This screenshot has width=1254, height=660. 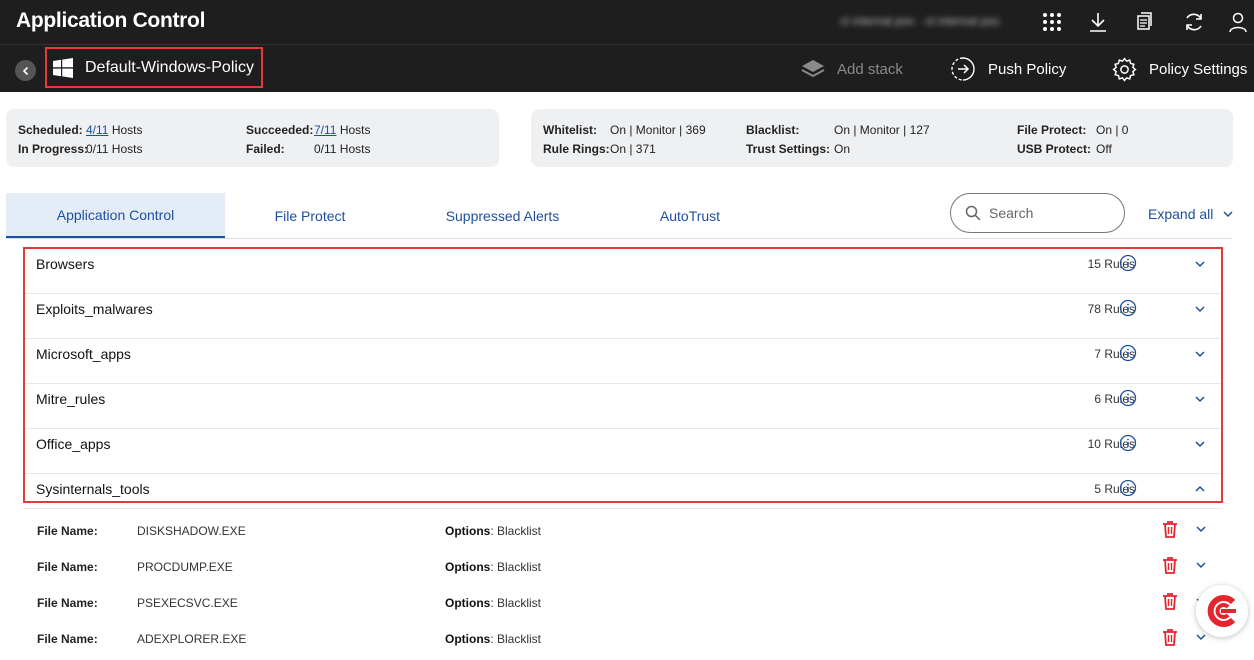 What do you see at coordinates (623, 406) in the screenshot?
I see `rule-group-mitre-rules: Mitre_rules 6 Rules` at bounding box center [623, 406].